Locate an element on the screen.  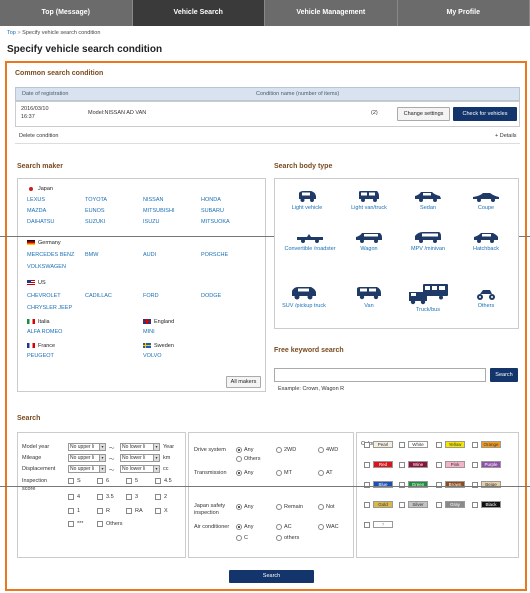
body-others: Others is located at coordinates (486, 298).